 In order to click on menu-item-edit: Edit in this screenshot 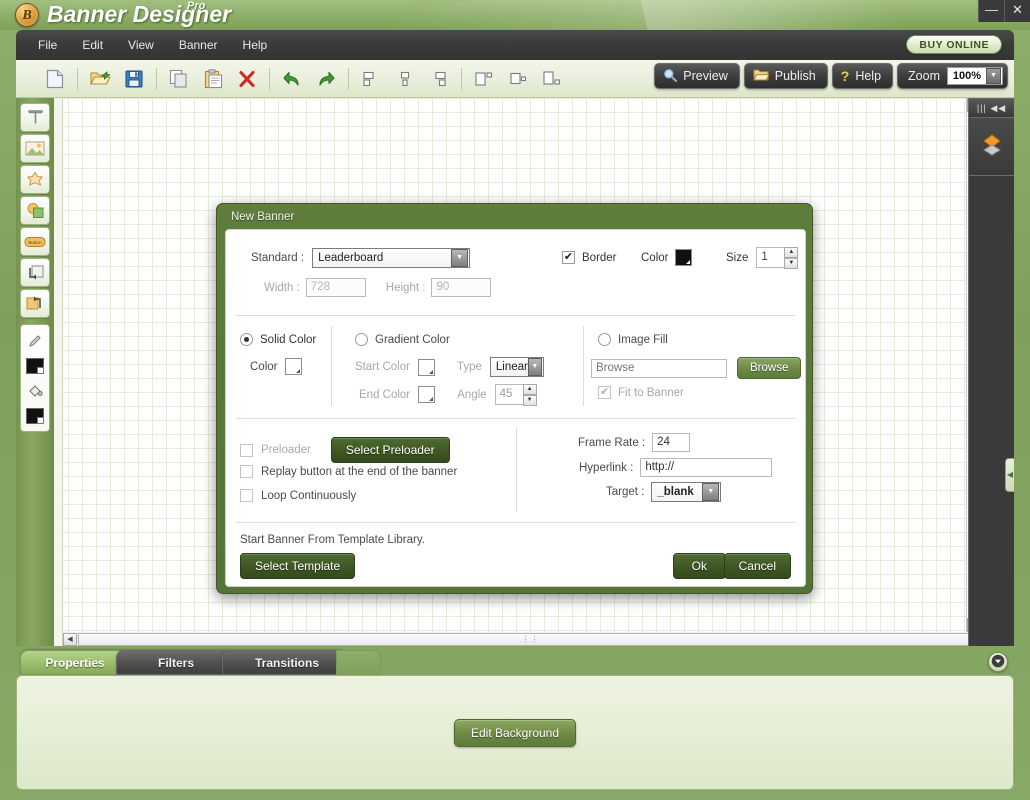, I will do `click(92, 45)`.